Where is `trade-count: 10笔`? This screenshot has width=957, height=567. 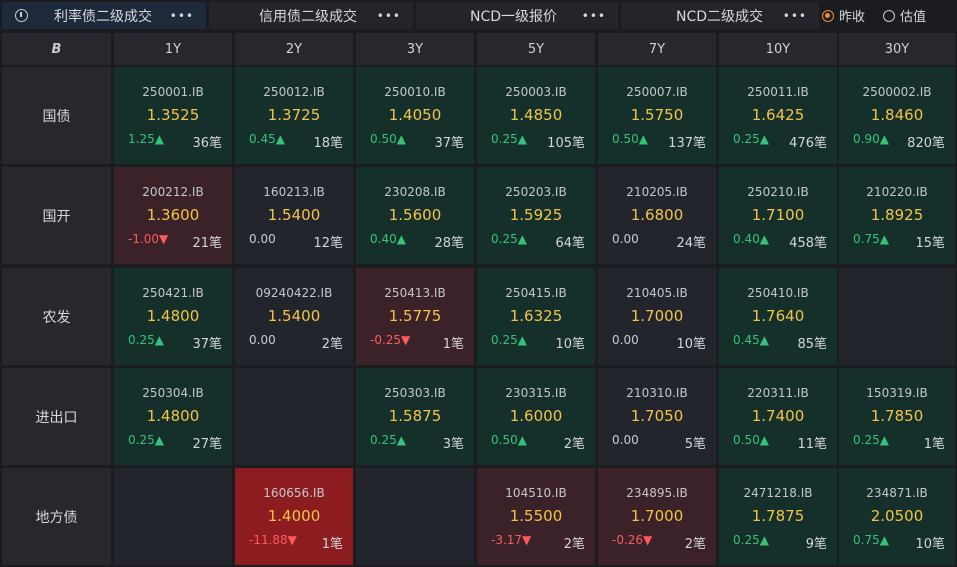 trade-count: 10笔 is located at coordinates (691, 344).